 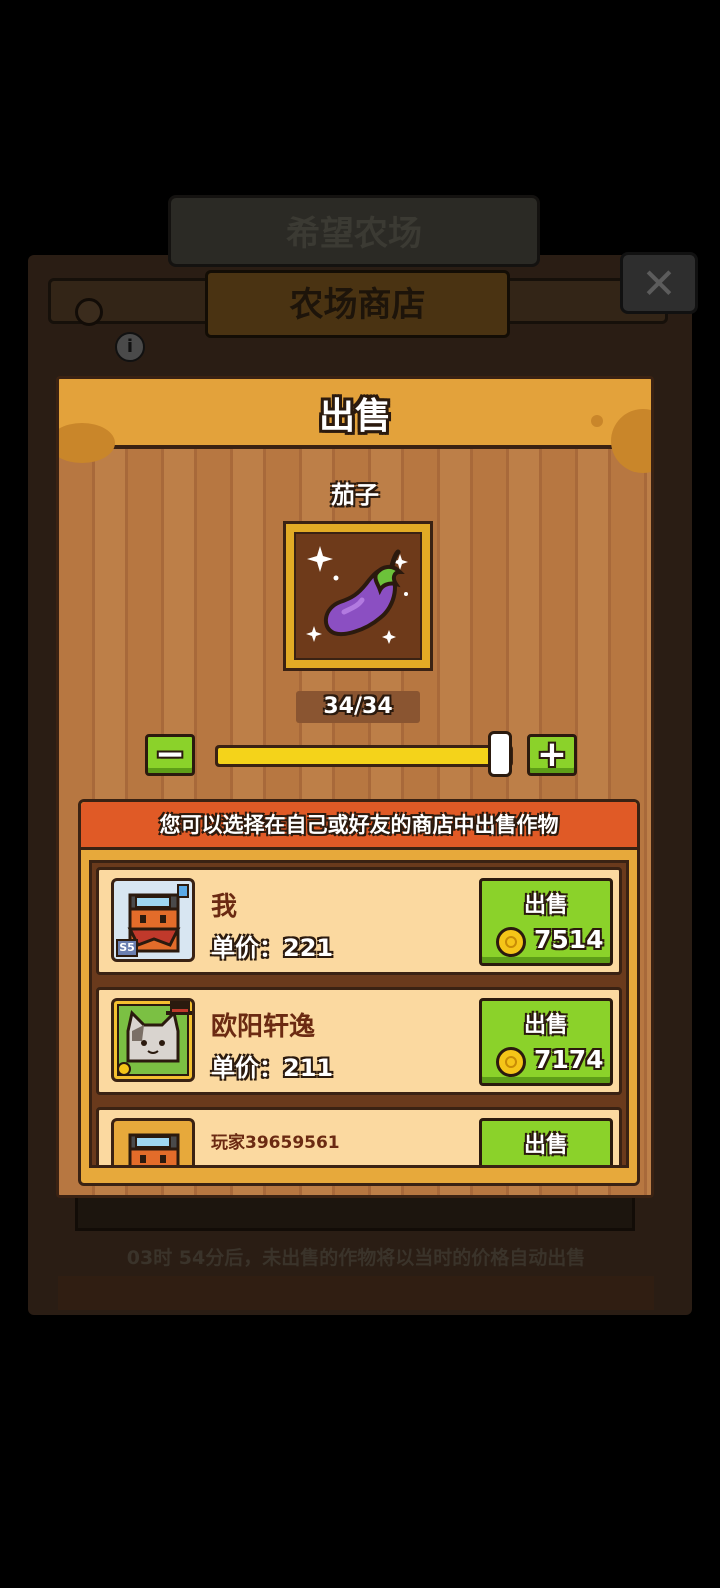 I want to click on player-avatar-icon, so click(x=154, y=1149).